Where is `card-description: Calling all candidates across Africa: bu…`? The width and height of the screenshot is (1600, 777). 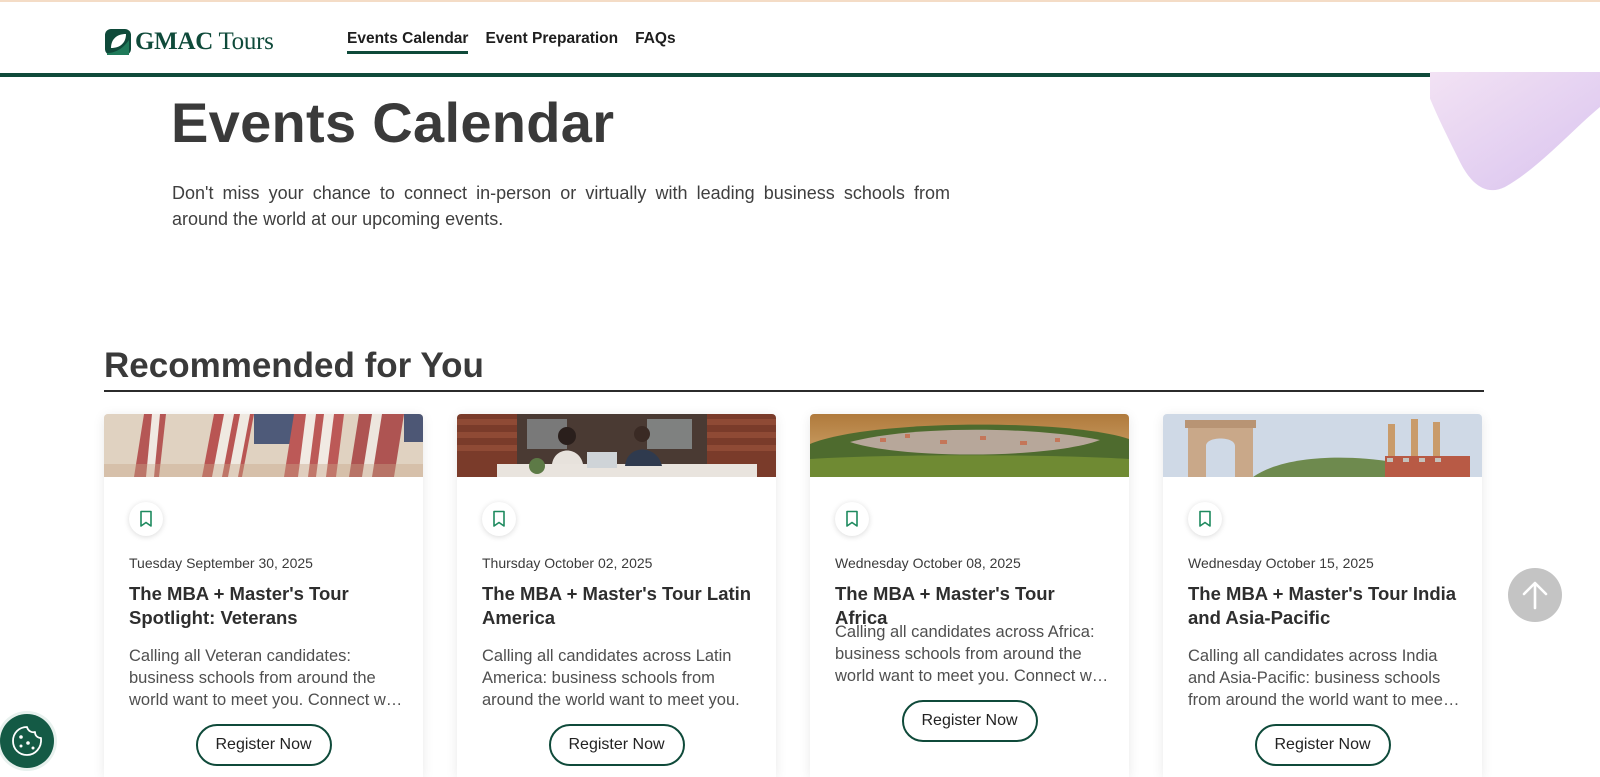
card-description: Calling all candidates across Africa: bu… is located at coordinates (972, 654).